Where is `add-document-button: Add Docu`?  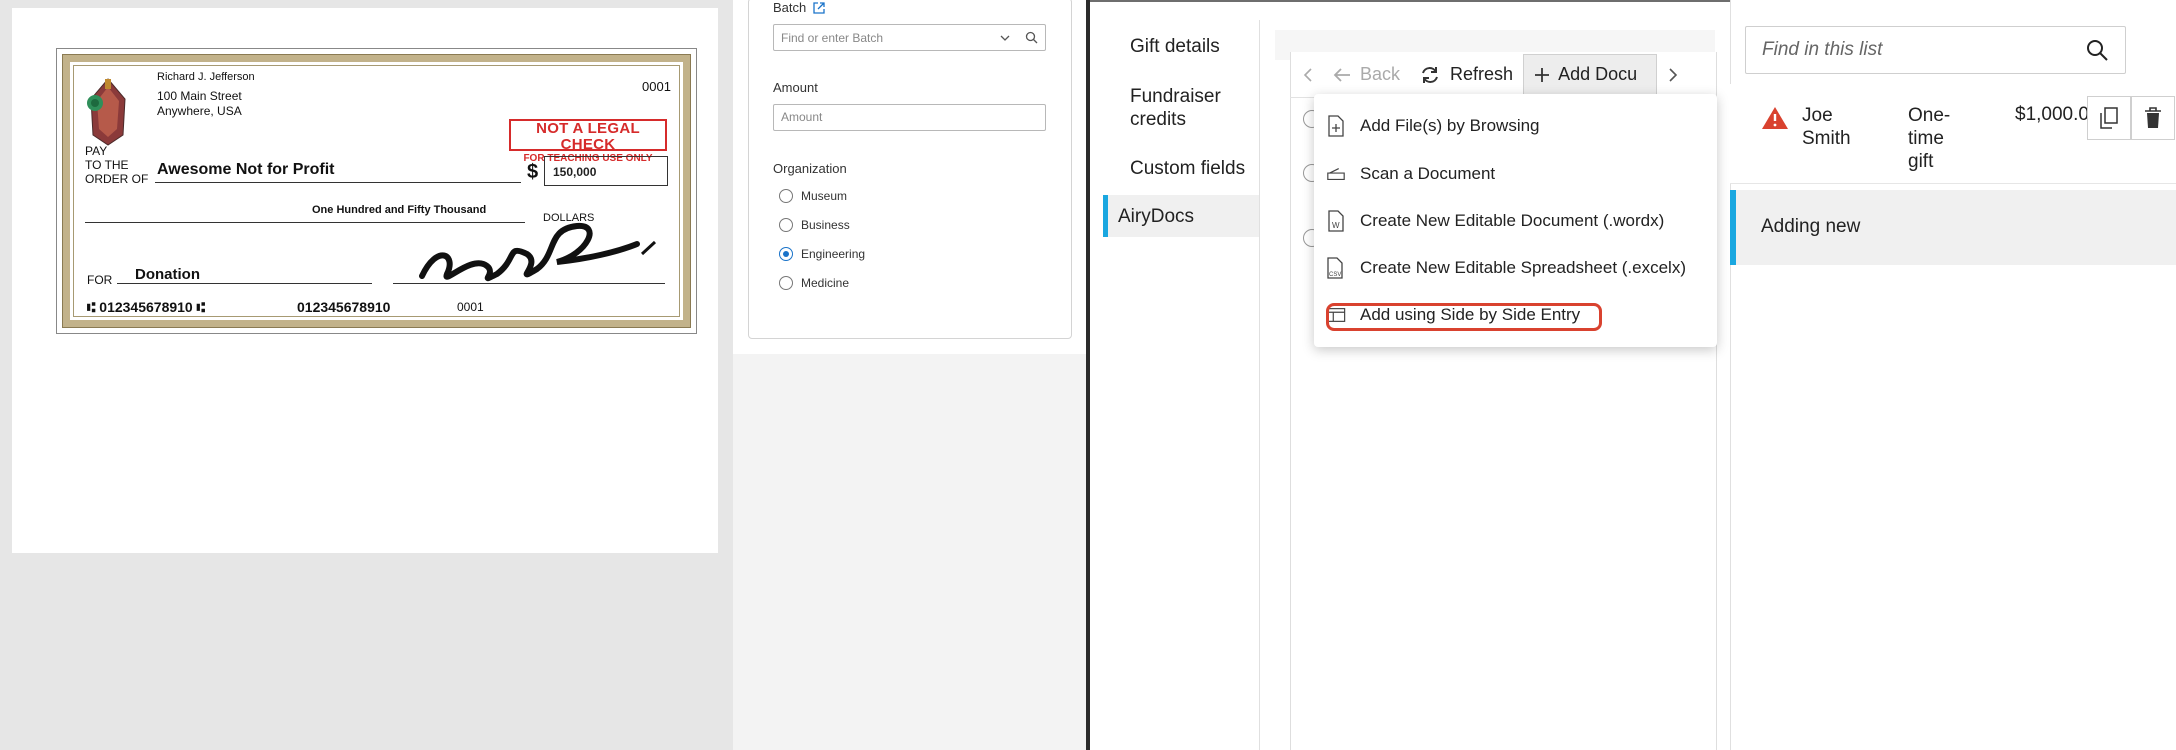
add-document-button: Add Docu is located at coordinates (1590, 74).